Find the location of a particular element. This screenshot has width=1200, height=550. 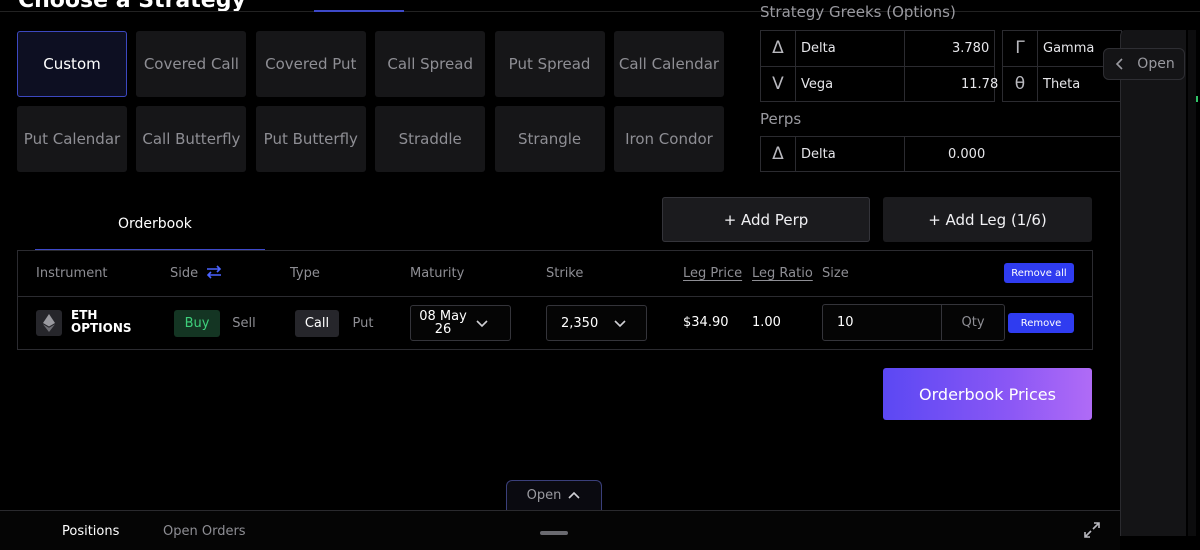

header-size: Size is located at coordinates (835, 273).